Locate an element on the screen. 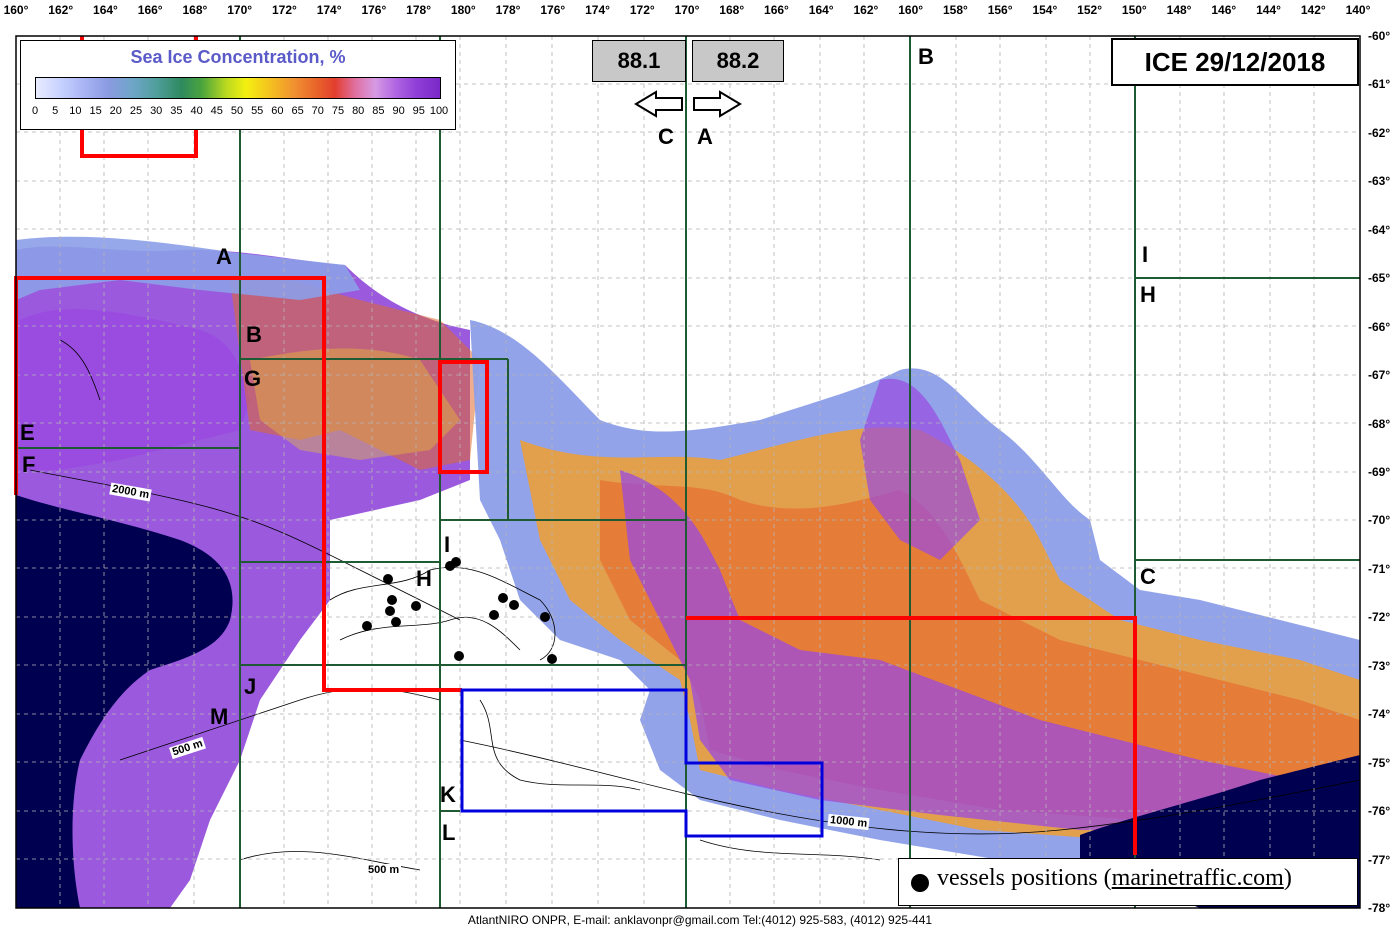  vessel-legend-text: vessels positions (marinetraffic.com) is located at coordinates (1114, 878).